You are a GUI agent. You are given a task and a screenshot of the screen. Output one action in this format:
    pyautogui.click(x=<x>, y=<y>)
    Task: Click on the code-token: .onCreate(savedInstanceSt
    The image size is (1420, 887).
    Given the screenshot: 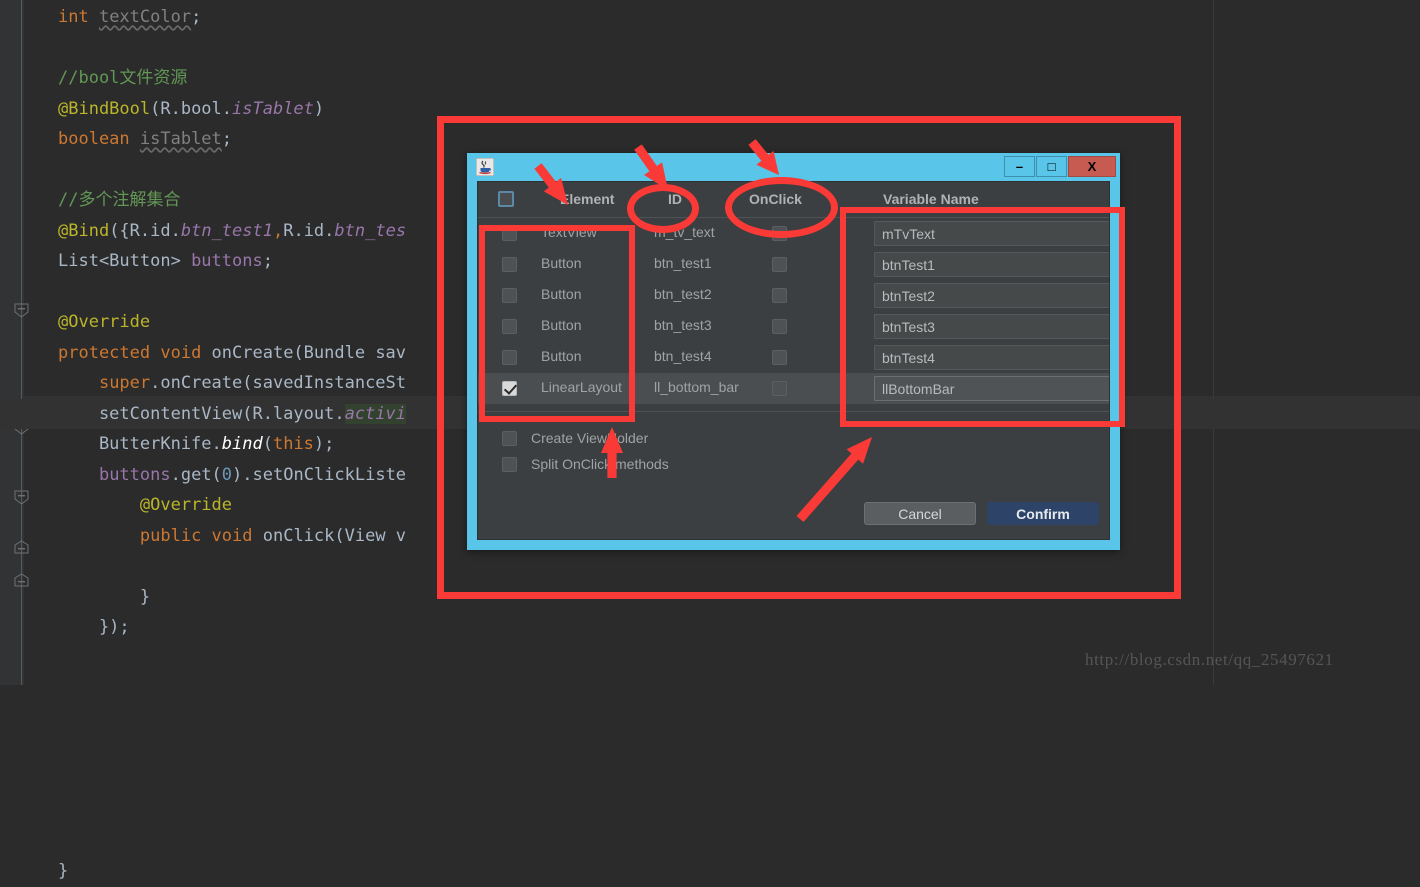 What is the action you would take?
    pyautogui.click(x=278, y=383)
    